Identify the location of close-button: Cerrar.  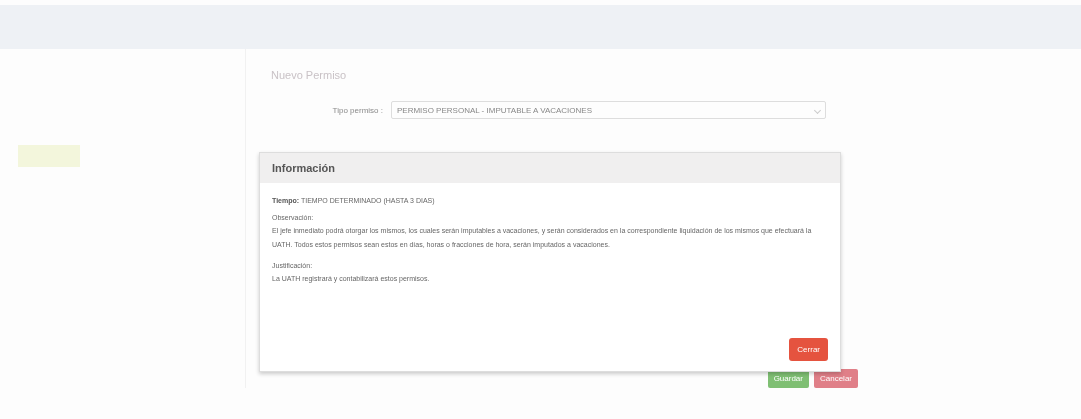
(808, 349).